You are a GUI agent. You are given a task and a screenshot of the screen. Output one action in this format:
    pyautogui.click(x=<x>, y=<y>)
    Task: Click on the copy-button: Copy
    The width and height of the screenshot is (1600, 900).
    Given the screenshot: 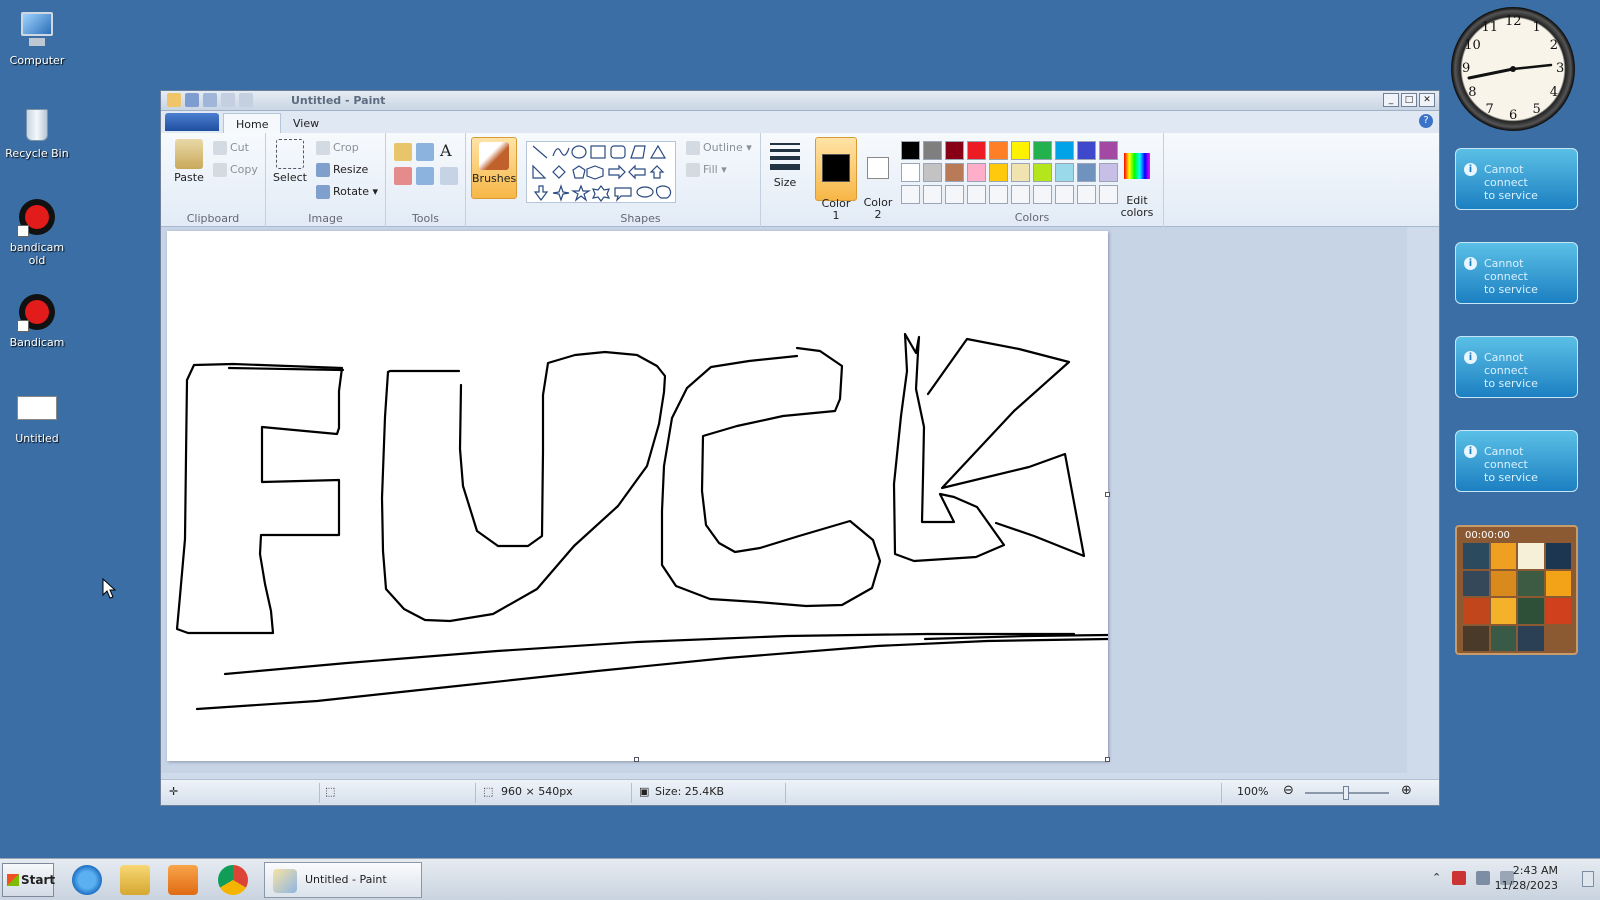 What is the action you would take?
    pyautogui.click(x=235, y=170)
    